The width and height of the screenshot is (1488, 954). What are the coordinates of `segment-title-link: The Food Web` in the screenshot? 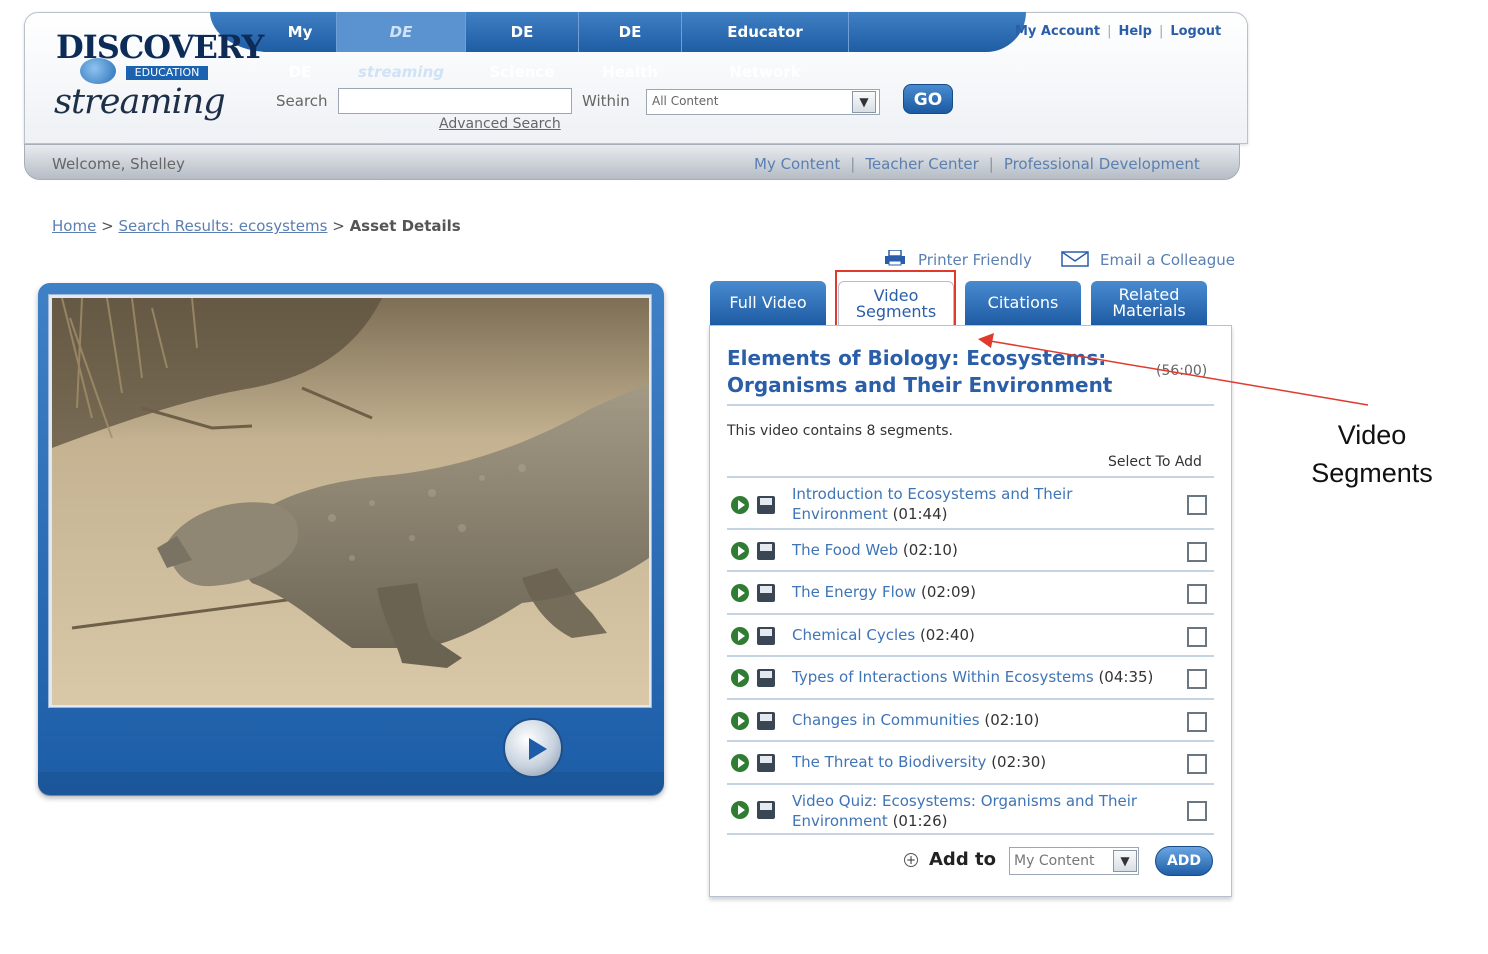 It's located at (845, 550).